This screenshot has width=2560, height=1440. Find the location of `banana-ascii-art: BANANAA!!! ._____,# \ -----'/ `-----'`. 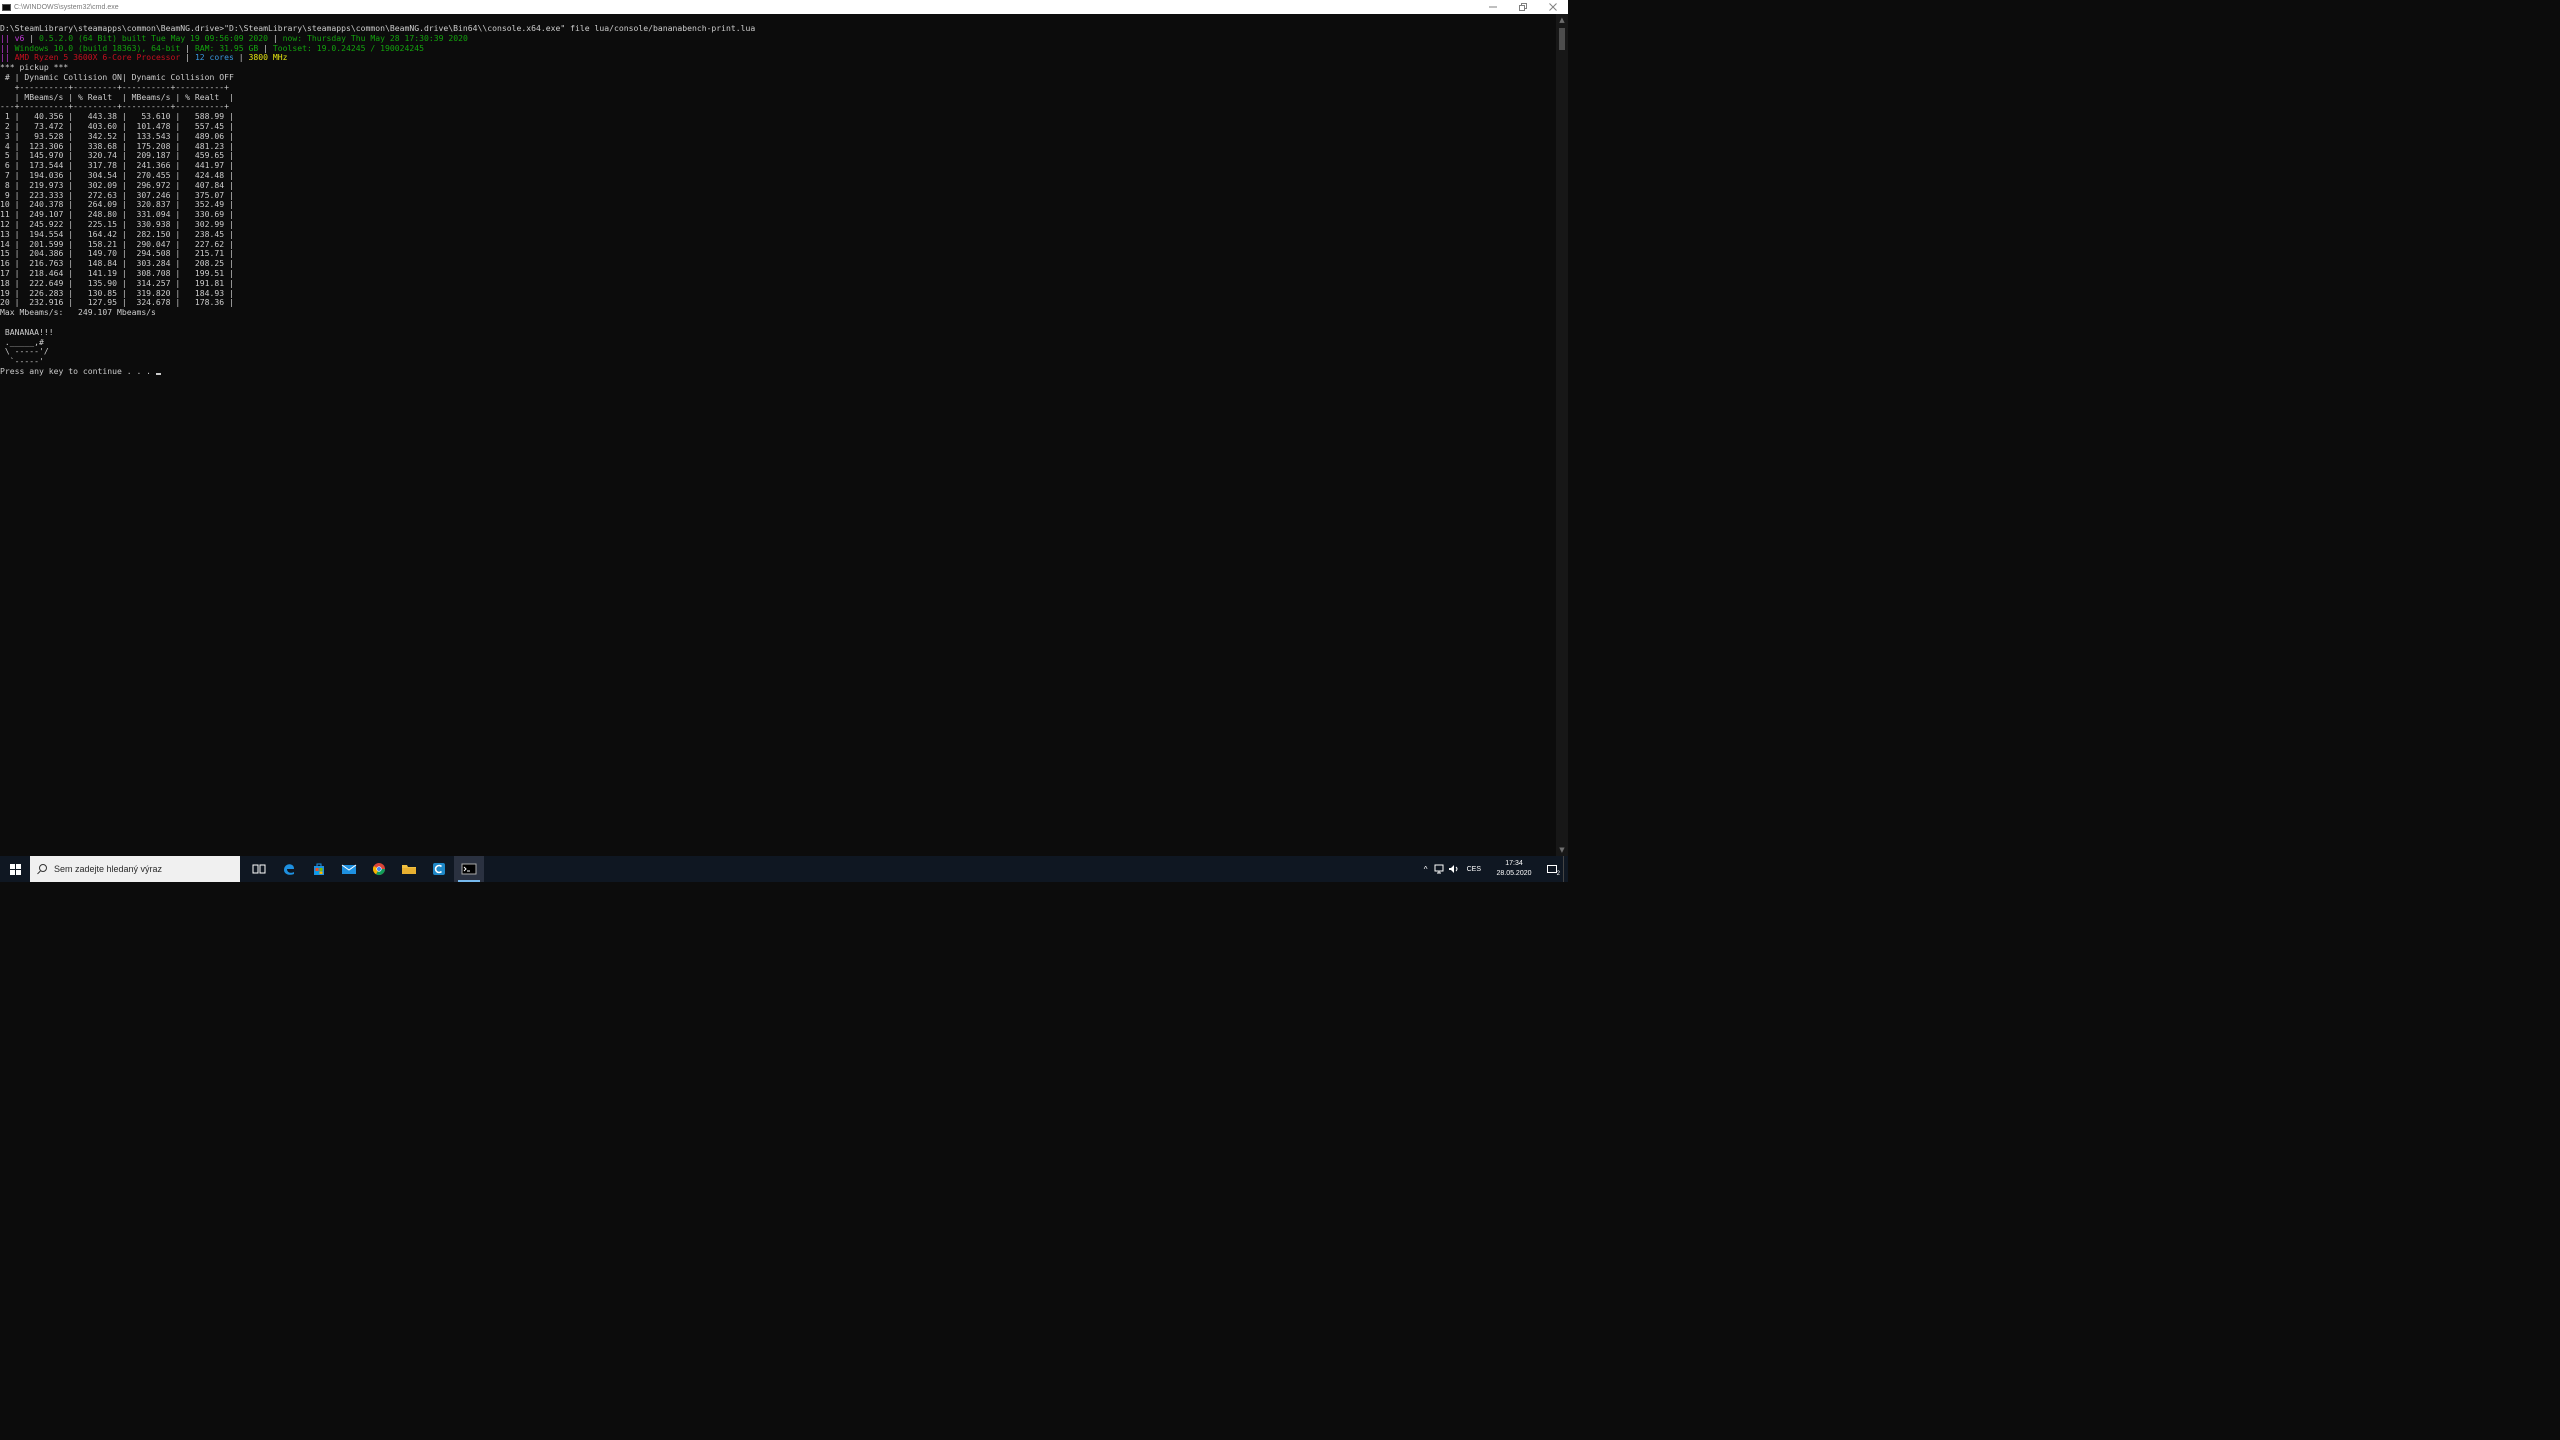

banana-ascii-art: BANANAA!!! ._____,# \ -----'/ `-----' is located at coordinates (29, 346).